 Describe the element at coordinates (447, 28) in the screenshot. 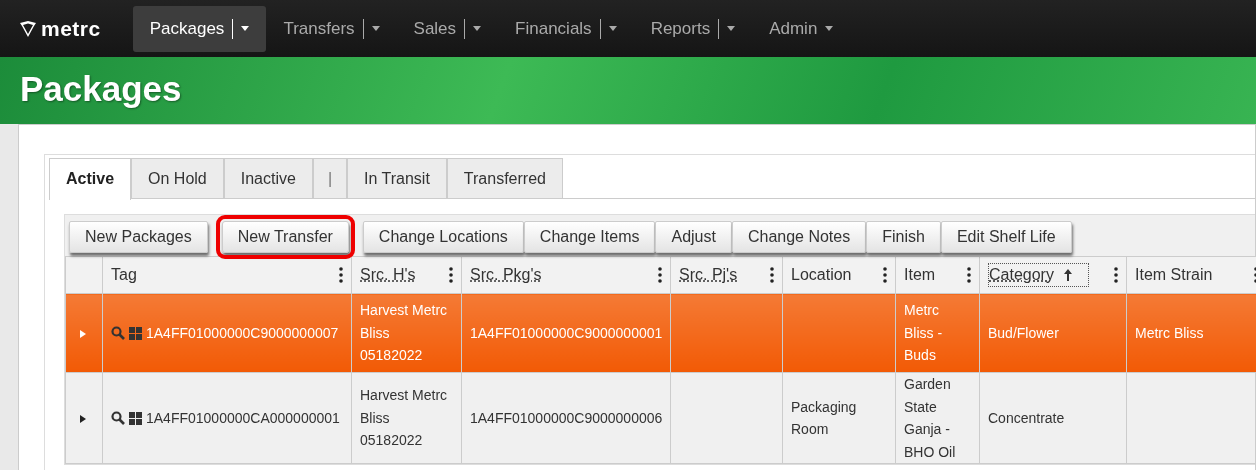

I see `nav-menu-item: Sales` at that location.